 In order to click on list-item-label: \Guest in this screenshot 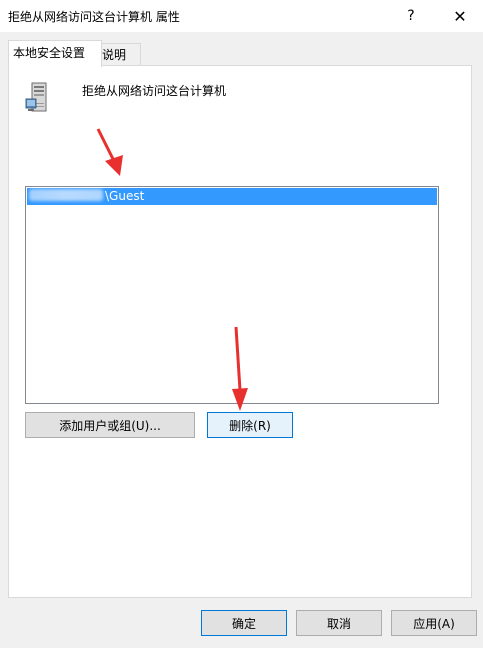, I will do `click(125, 196)`.